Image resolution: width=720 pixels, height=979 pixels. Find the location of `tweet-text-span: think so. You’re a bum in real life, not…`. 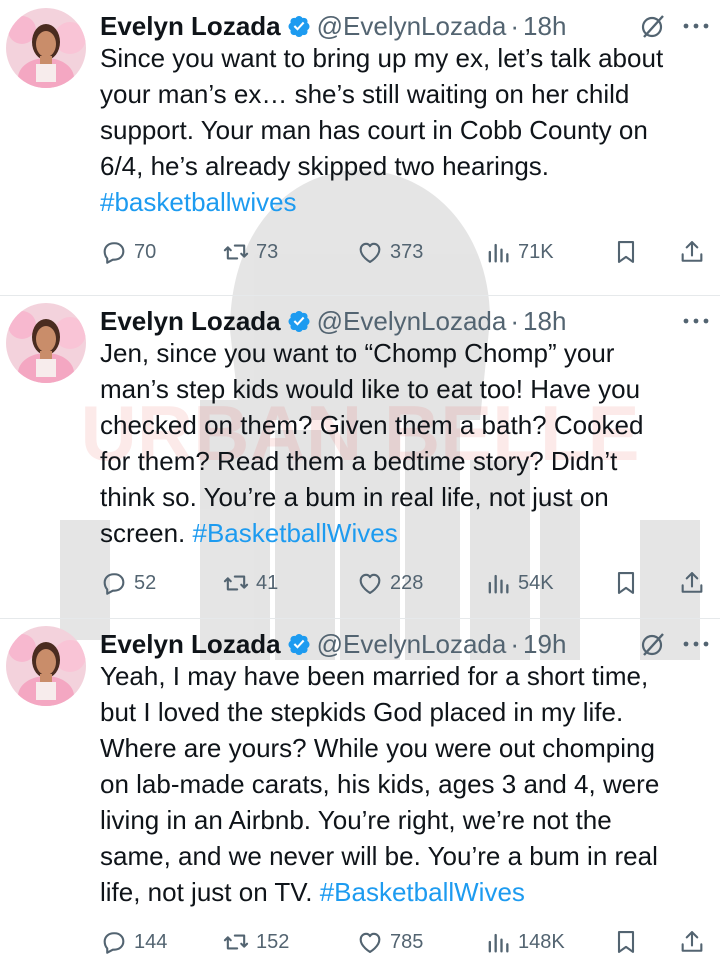

tweet-text-span: think so. You’re a bum in real life, not… is located at coordinates (354, 497).